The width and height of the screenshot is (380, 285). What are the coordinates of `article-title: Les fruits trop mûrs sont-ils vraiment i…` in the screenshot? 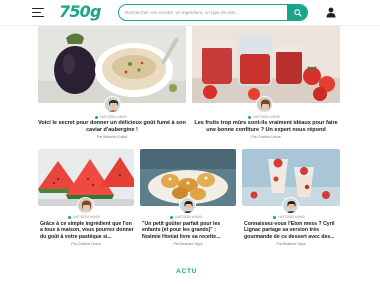 It's located at (266, 127).